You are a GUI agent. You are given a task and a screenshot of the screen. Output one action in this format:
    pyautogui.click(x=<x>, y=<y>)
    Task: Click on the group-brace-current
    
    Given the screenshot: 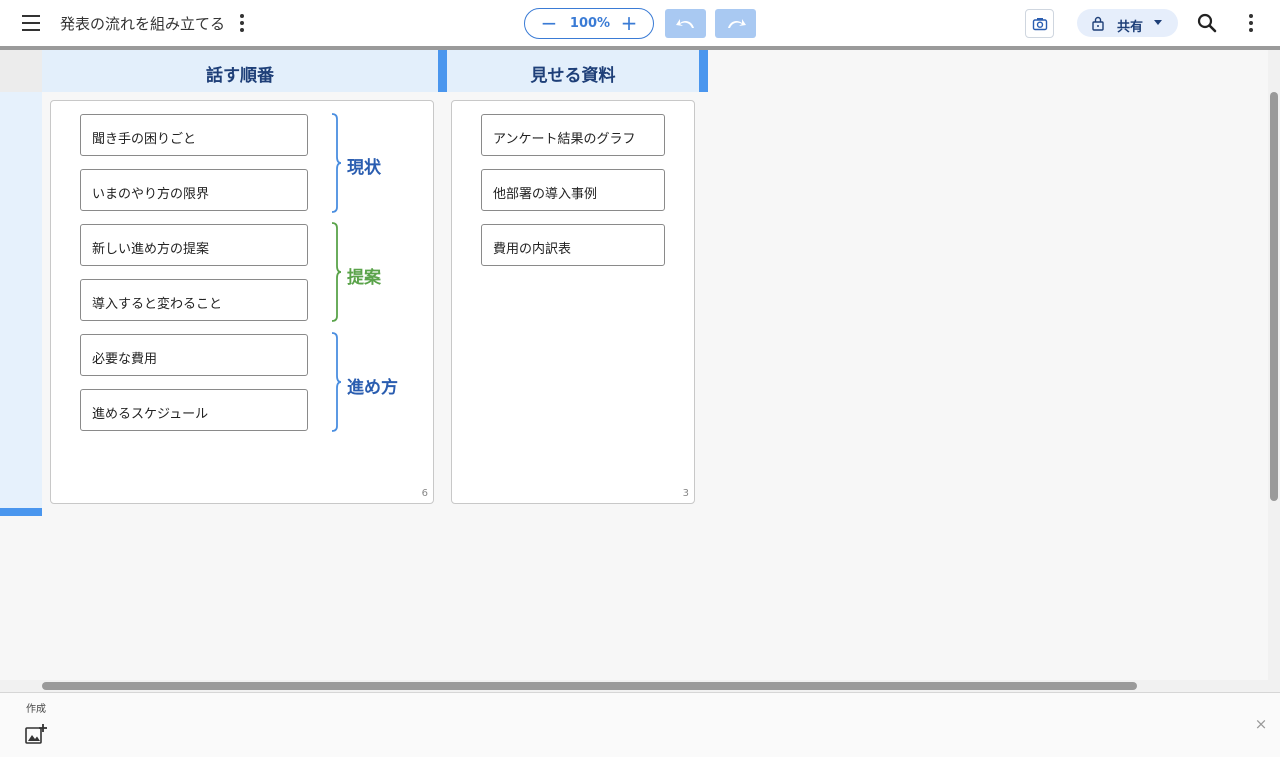 What is the action you would take?
    pyautogui.click(x=336, y=163)
    